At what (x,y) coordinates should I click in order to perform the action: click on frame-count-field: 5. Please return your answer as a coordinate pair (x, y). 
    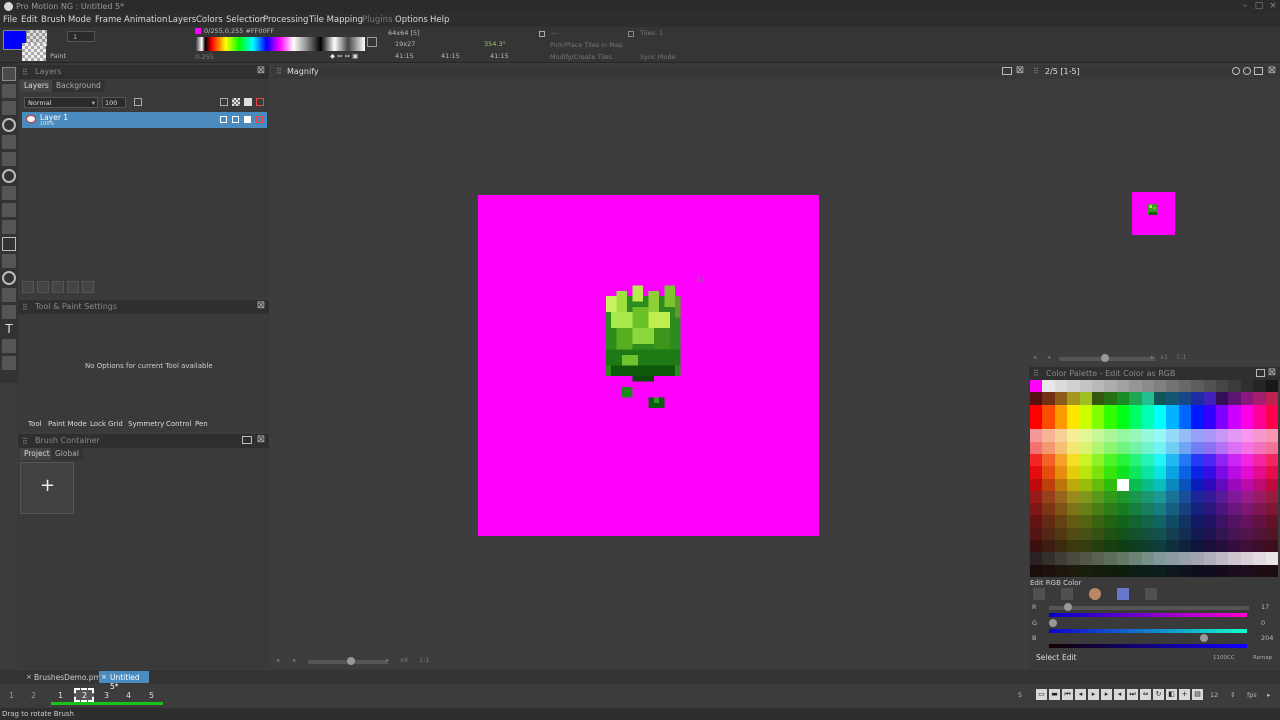
    Looking at the image, I should click on (1020, 695).